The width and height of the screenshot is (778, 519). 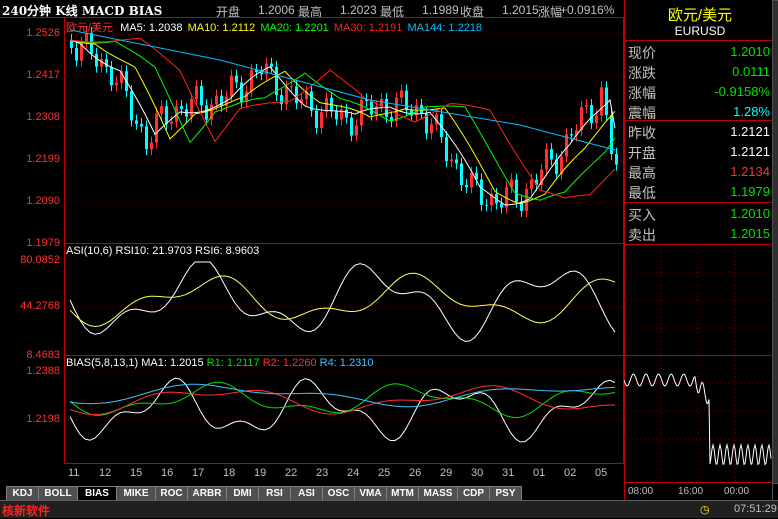 I want to click on y-tick: 1.2090, so click(x=43, y=201).